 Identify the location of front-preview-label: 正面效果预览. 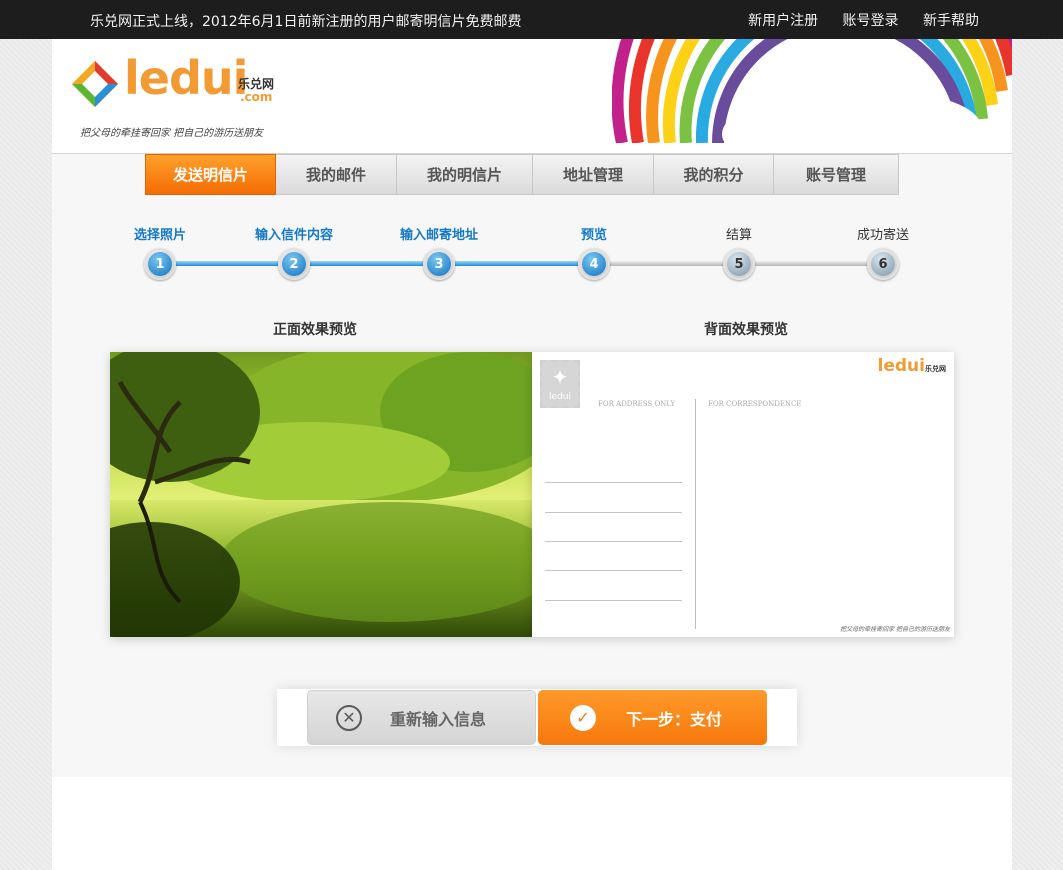
(315, 330).